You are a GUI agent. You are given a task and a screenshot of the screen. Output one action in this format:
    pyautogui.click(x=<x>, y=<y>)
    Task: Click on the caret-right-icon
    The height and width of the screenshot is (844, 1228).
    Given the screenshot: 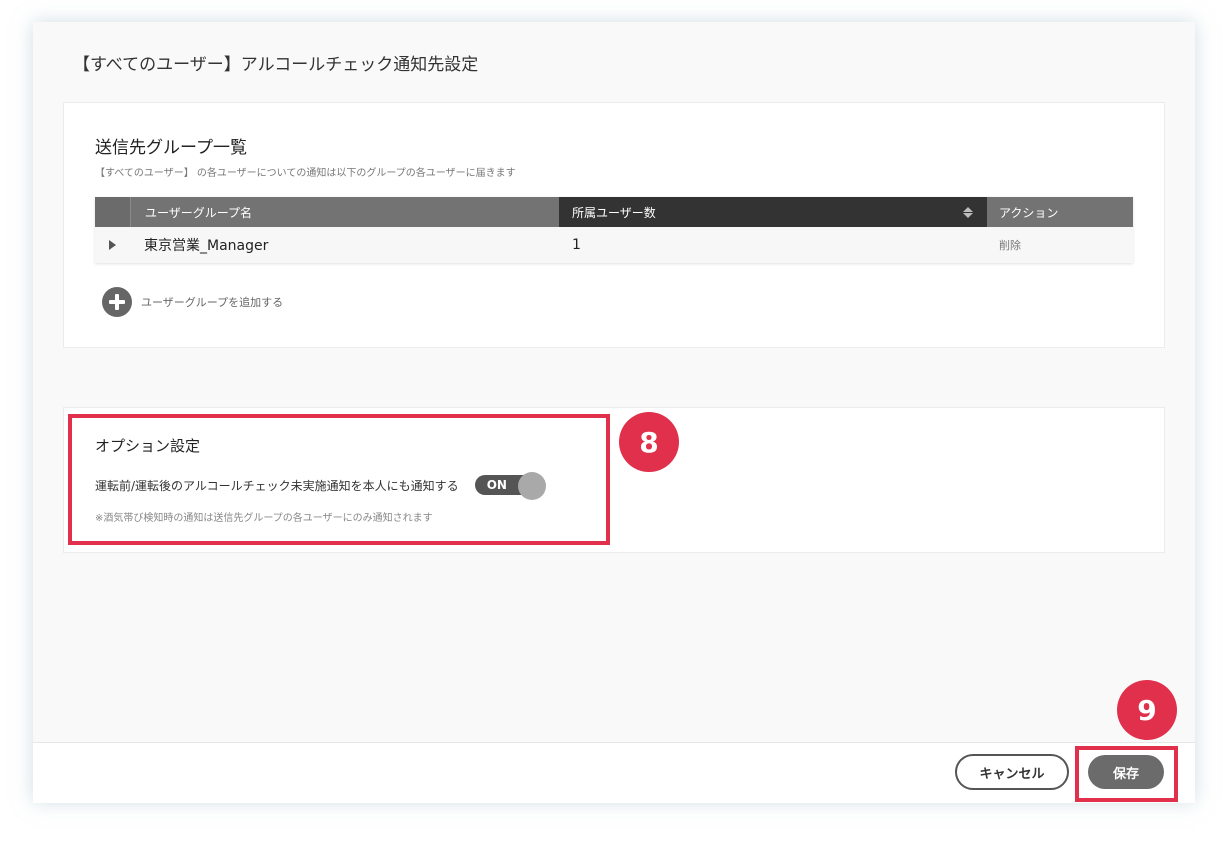 What is the action you would take?
    pyautogui.click(x=112, y=245)
    